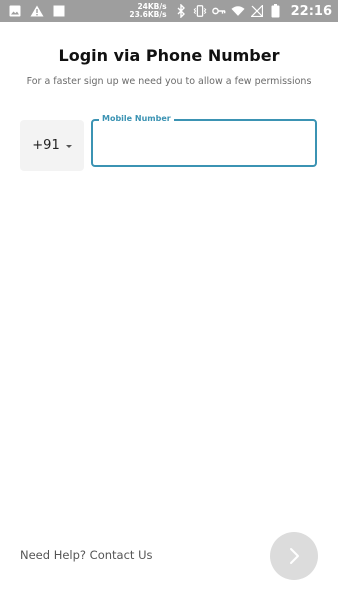 This screenshot has width=338, height=600. What do you see at coordinates (15, 11) in the screenshot?
I see `image-icon` at bounding box center [15, 11].